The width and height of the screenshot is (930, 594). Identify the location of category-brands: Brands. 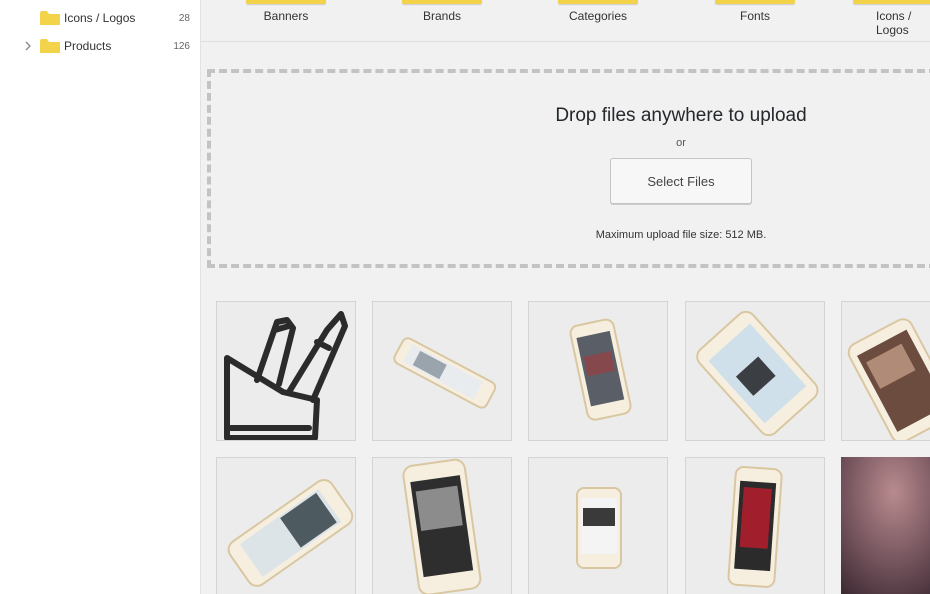
(442, 20).